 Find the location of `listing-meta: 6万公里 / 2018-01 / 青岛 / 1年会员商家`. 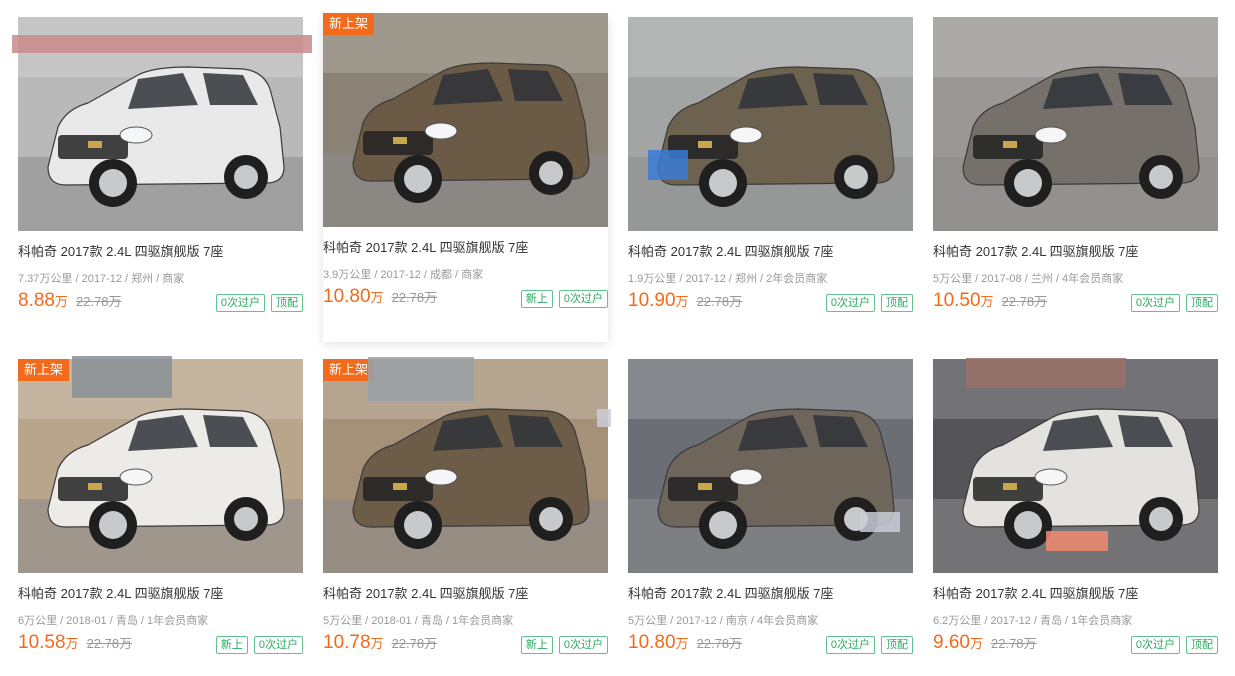

listing-meta: 6万公里 / 2018-01 / 青岛 / 1年会员商家 is located at coordinates (113, 621).